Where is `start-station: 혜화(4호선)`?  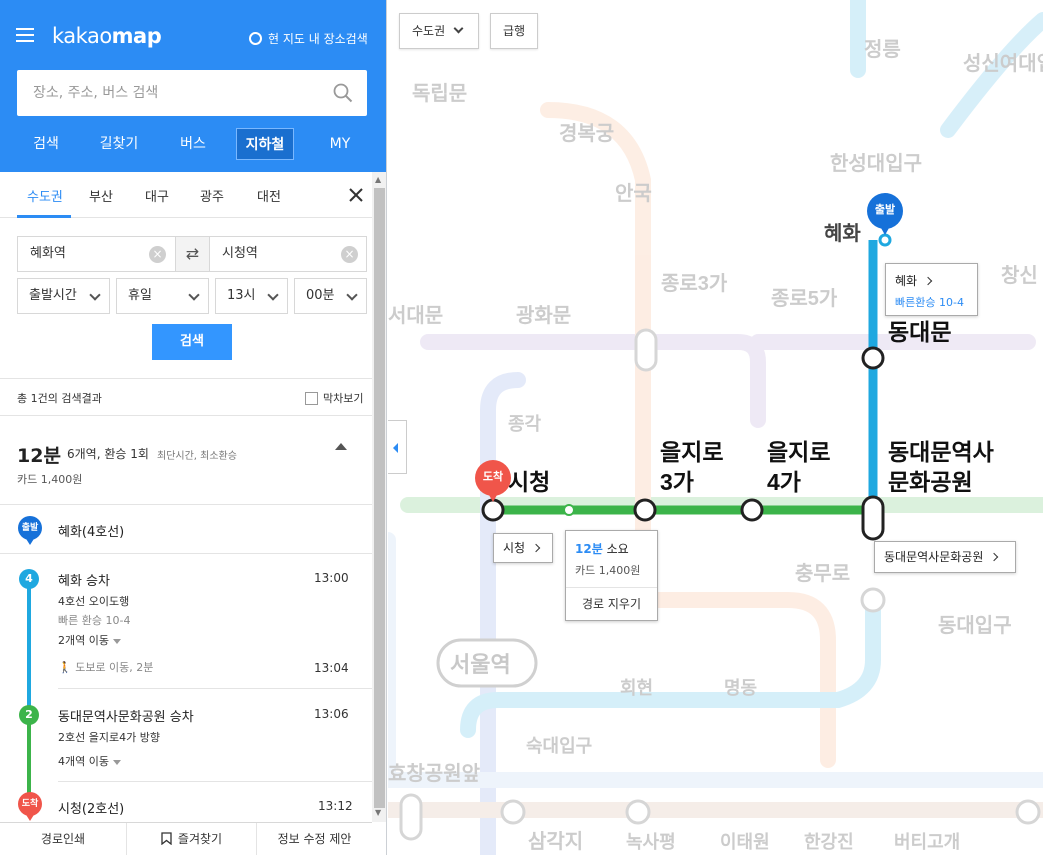
start-station: 혜화(4호선) is located at coordinates (91, 532).